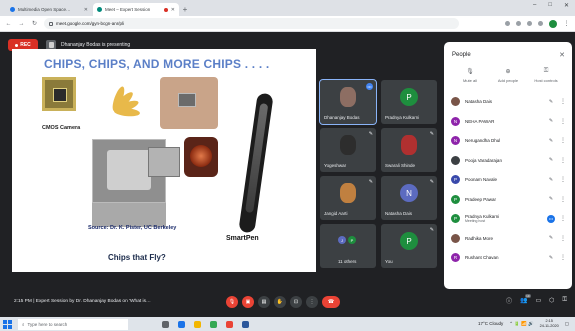  Describe the element at coordinates (185, 9) in the screenshot. I see `new-tab-button: +` at that location.